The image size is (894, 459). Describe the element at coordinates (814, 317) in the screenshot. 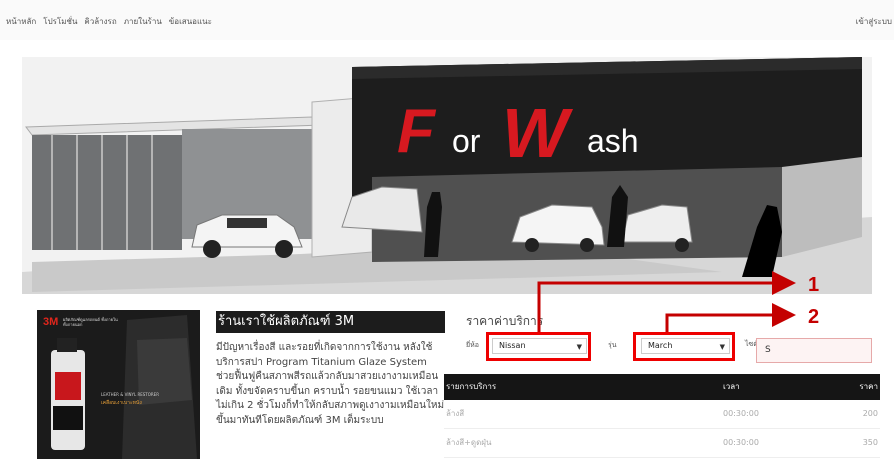

I see `callout-number-2: 2` at that location.